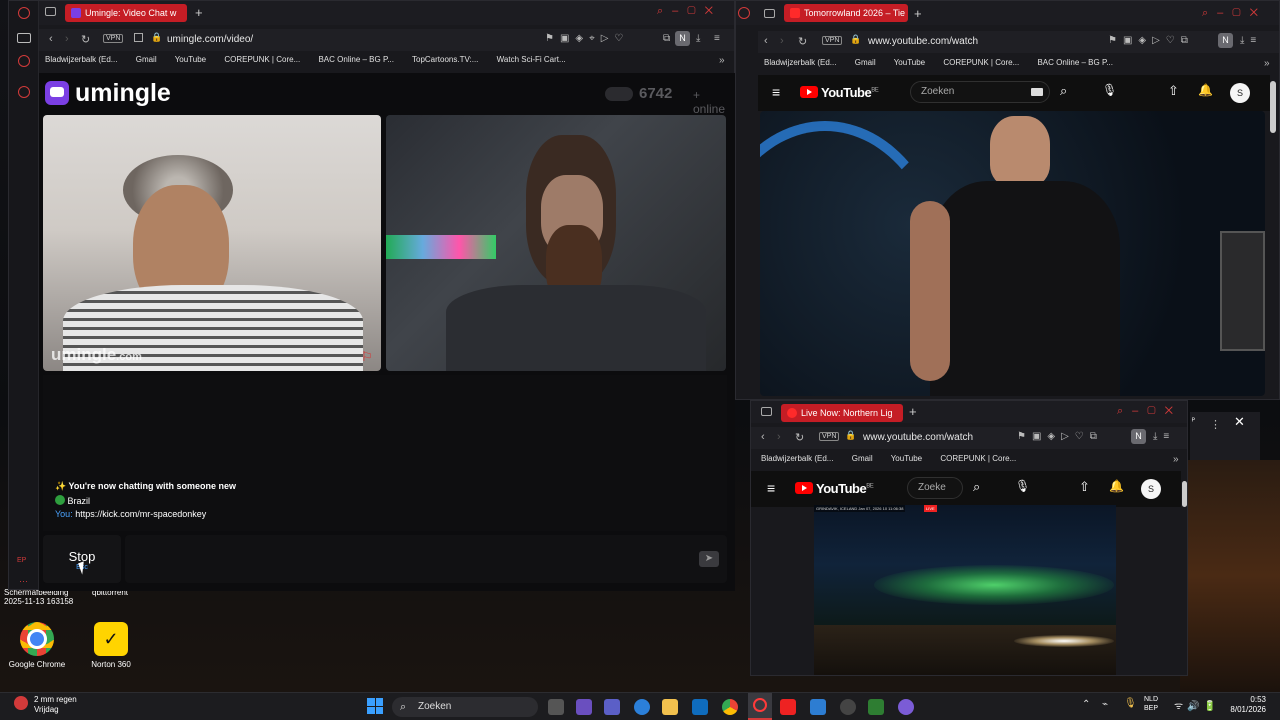  Describe the element at coordinates (730, 707) in the screenshot. I see `chrome-taskbar-icon` at that location.